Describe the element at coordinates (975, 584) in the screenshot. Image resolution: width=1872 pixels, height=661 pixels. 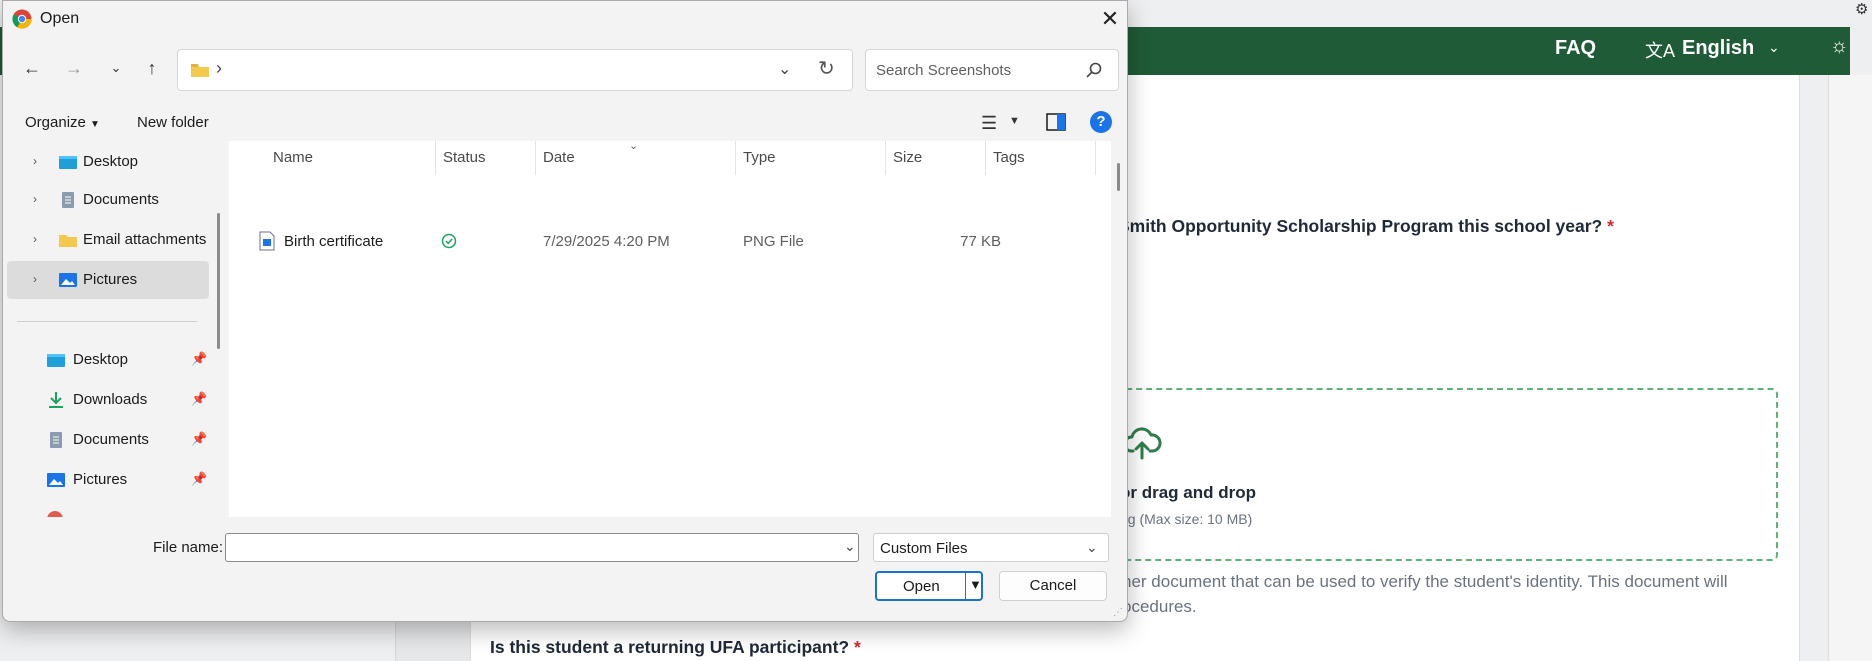
I see `open-options-caret-icon: ▼` at that location.